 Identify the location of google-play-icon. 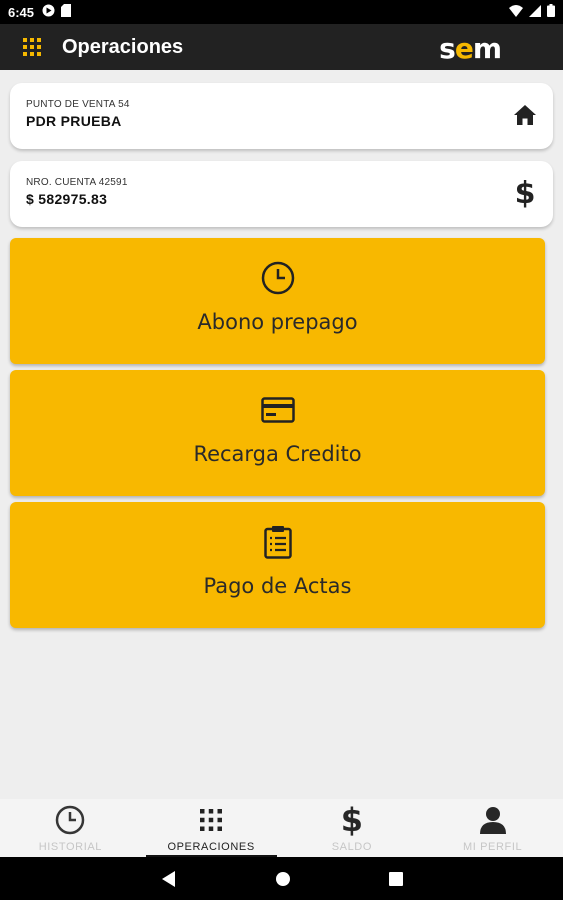
(48, 12).